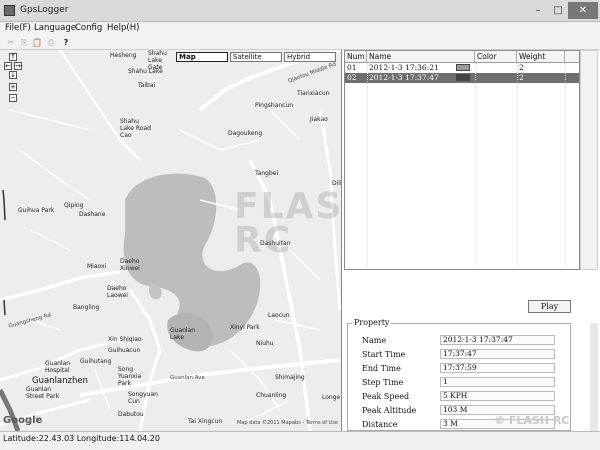 This screenshot has height=450, width=600. What do you see at coordinates (97, 266) in the screenshot?
I see `place-label: Miaoxi` at bounding box center [97, 266].